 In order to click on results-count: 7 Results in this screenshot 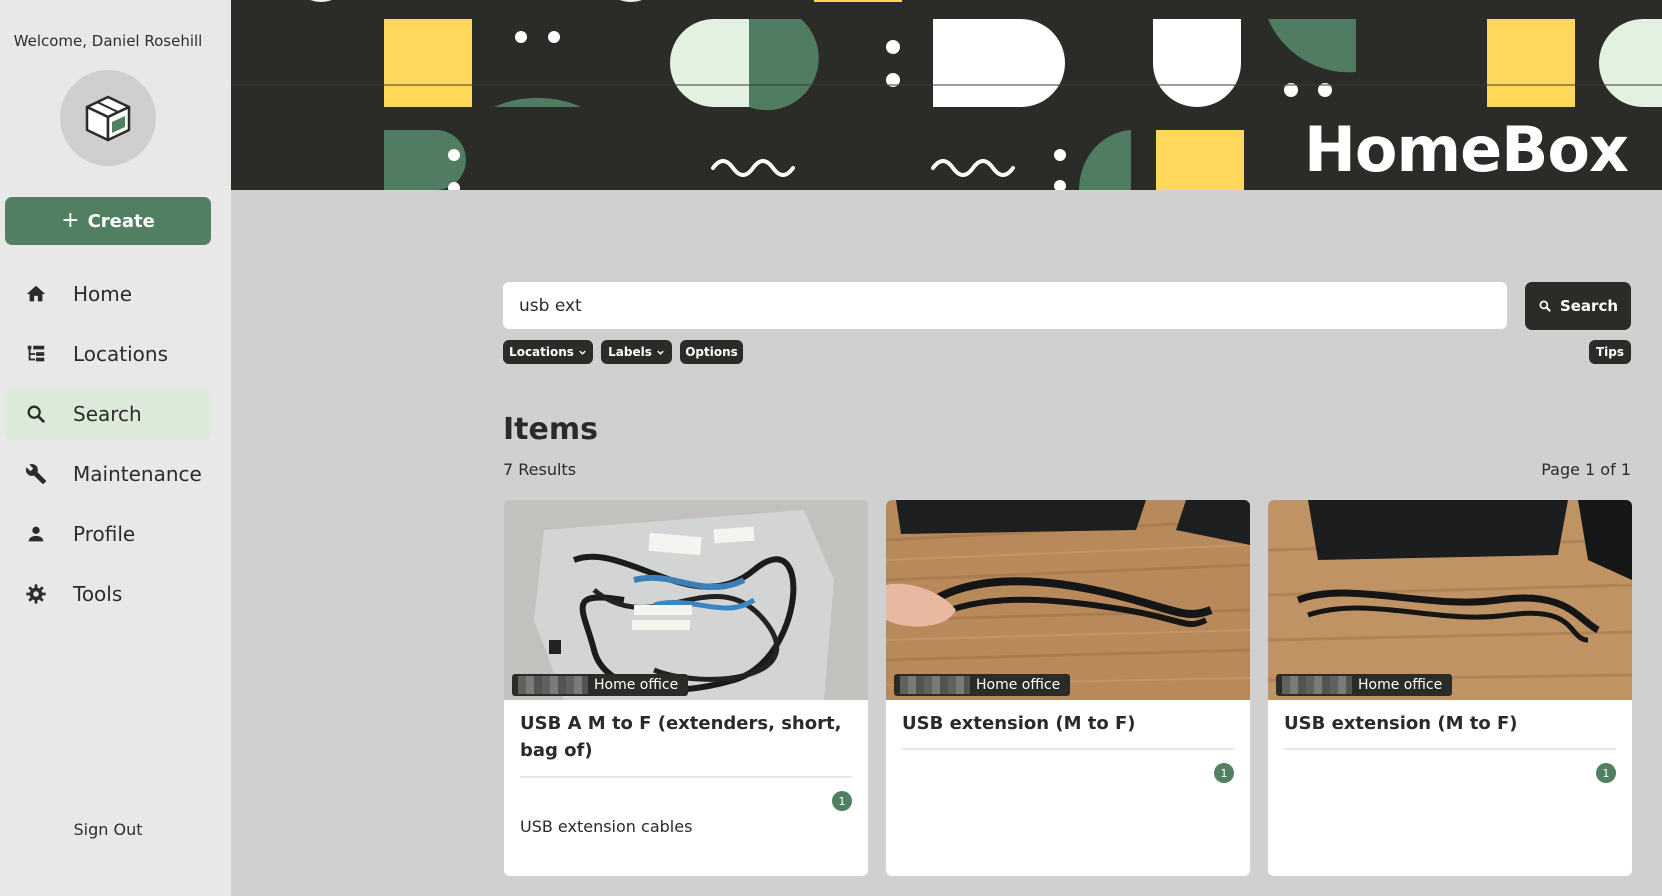, I will do `click(540, 469)`.